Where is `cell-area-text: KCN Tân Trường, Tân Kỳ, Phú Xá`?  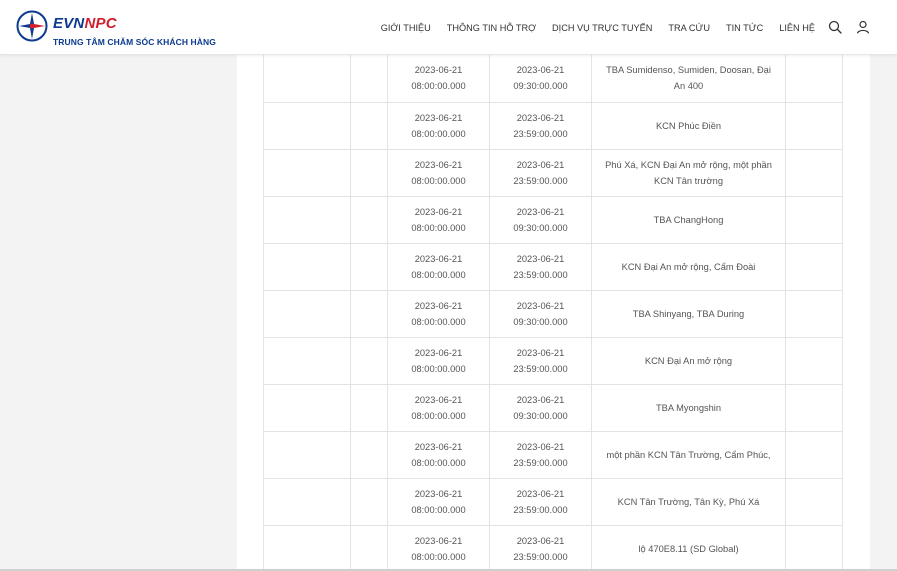 cell-area-text: KCN Tân Trường, Tân Kỳ, Phú Xá is located at coordinates (688, 501).